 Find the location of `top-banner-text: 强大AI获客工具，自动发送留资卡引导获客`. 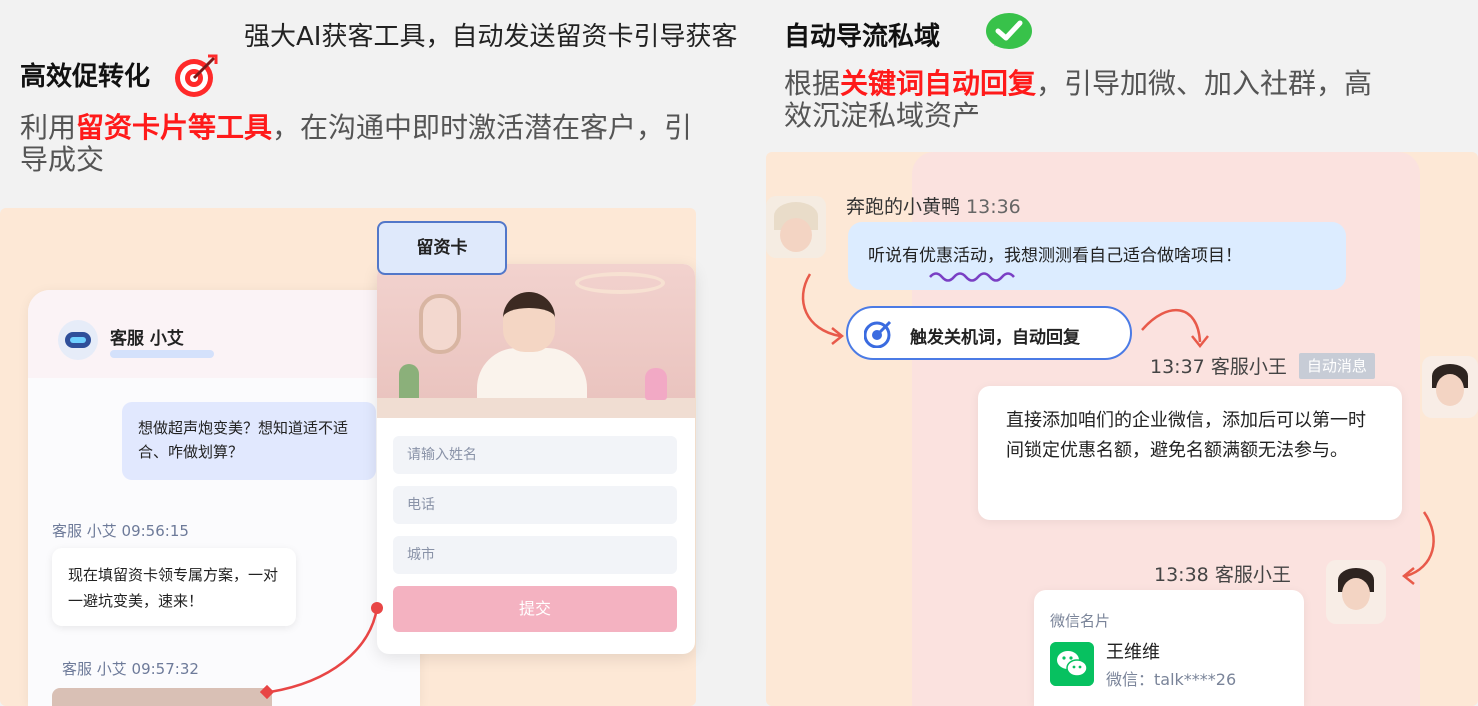

top-banner-text: 强大AI获客工具，自动发送留资卡引导获客 is located at coordinates (491, 37).